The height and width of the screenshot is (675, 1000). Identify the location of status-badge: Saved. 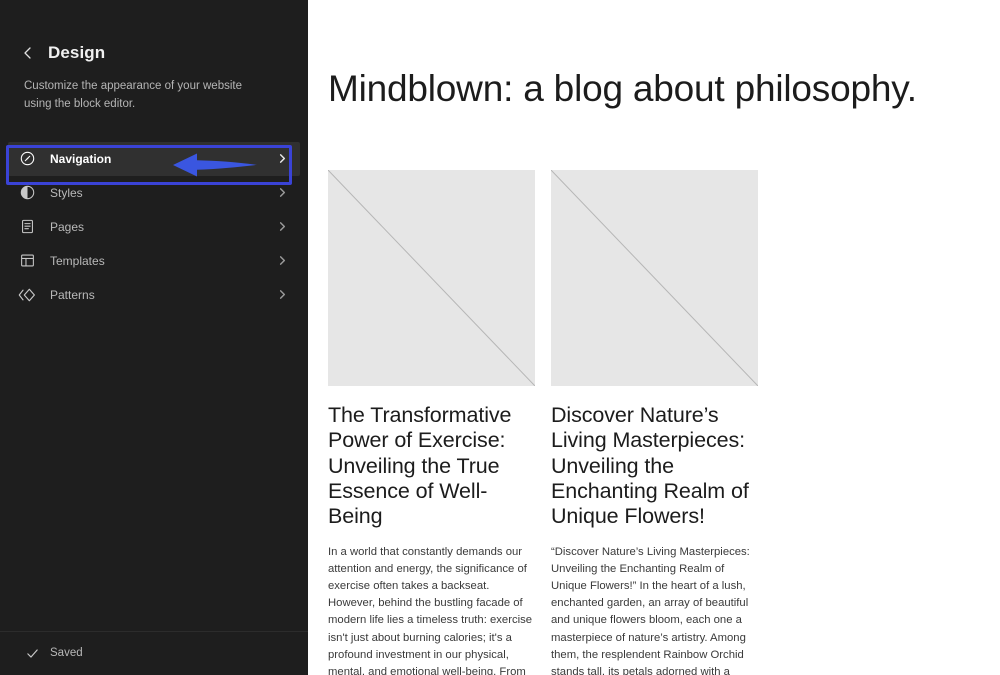
(66, 652).